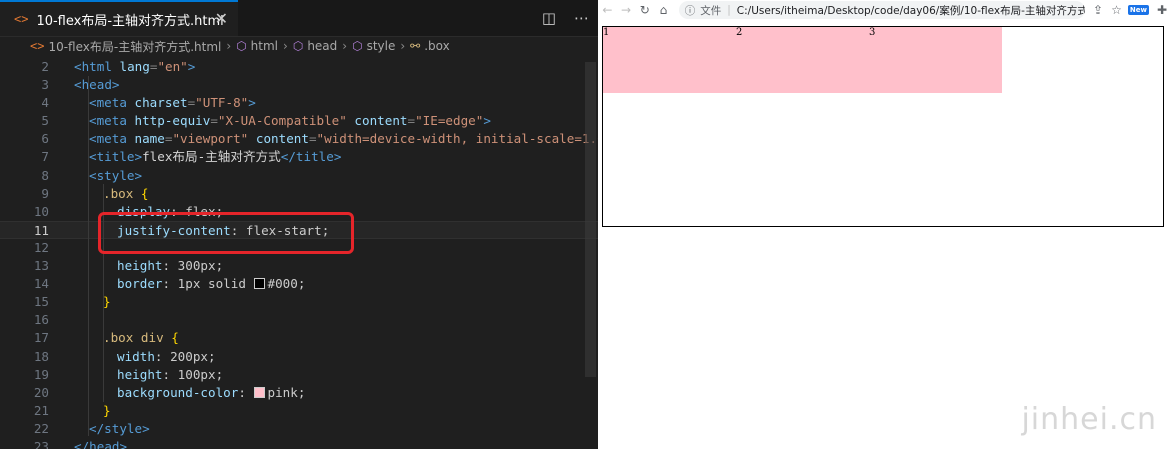  Describe the element at coordinates (299, 411) in the screenshot. I see `code-line: 21}` at that location.